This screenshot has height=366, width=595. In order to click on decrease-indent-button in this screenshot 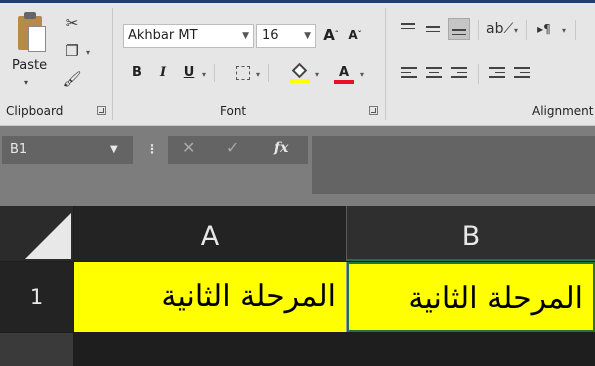, I will do `click(497, 73)`.